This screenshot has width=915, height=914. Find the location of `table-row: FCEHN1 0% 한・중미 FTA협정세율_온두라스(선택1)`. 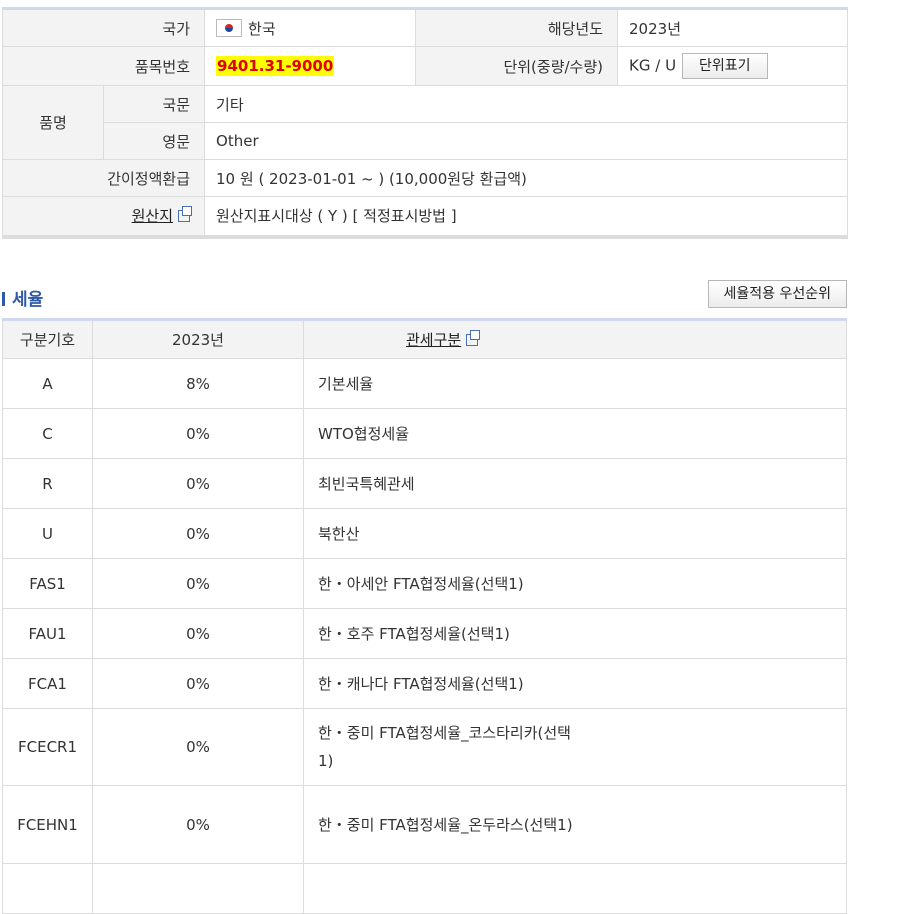

table-row: FCEHN1 0% 한・중미 FTA협정세율_온두라스(선택1) is located at coordinates (424, 824).